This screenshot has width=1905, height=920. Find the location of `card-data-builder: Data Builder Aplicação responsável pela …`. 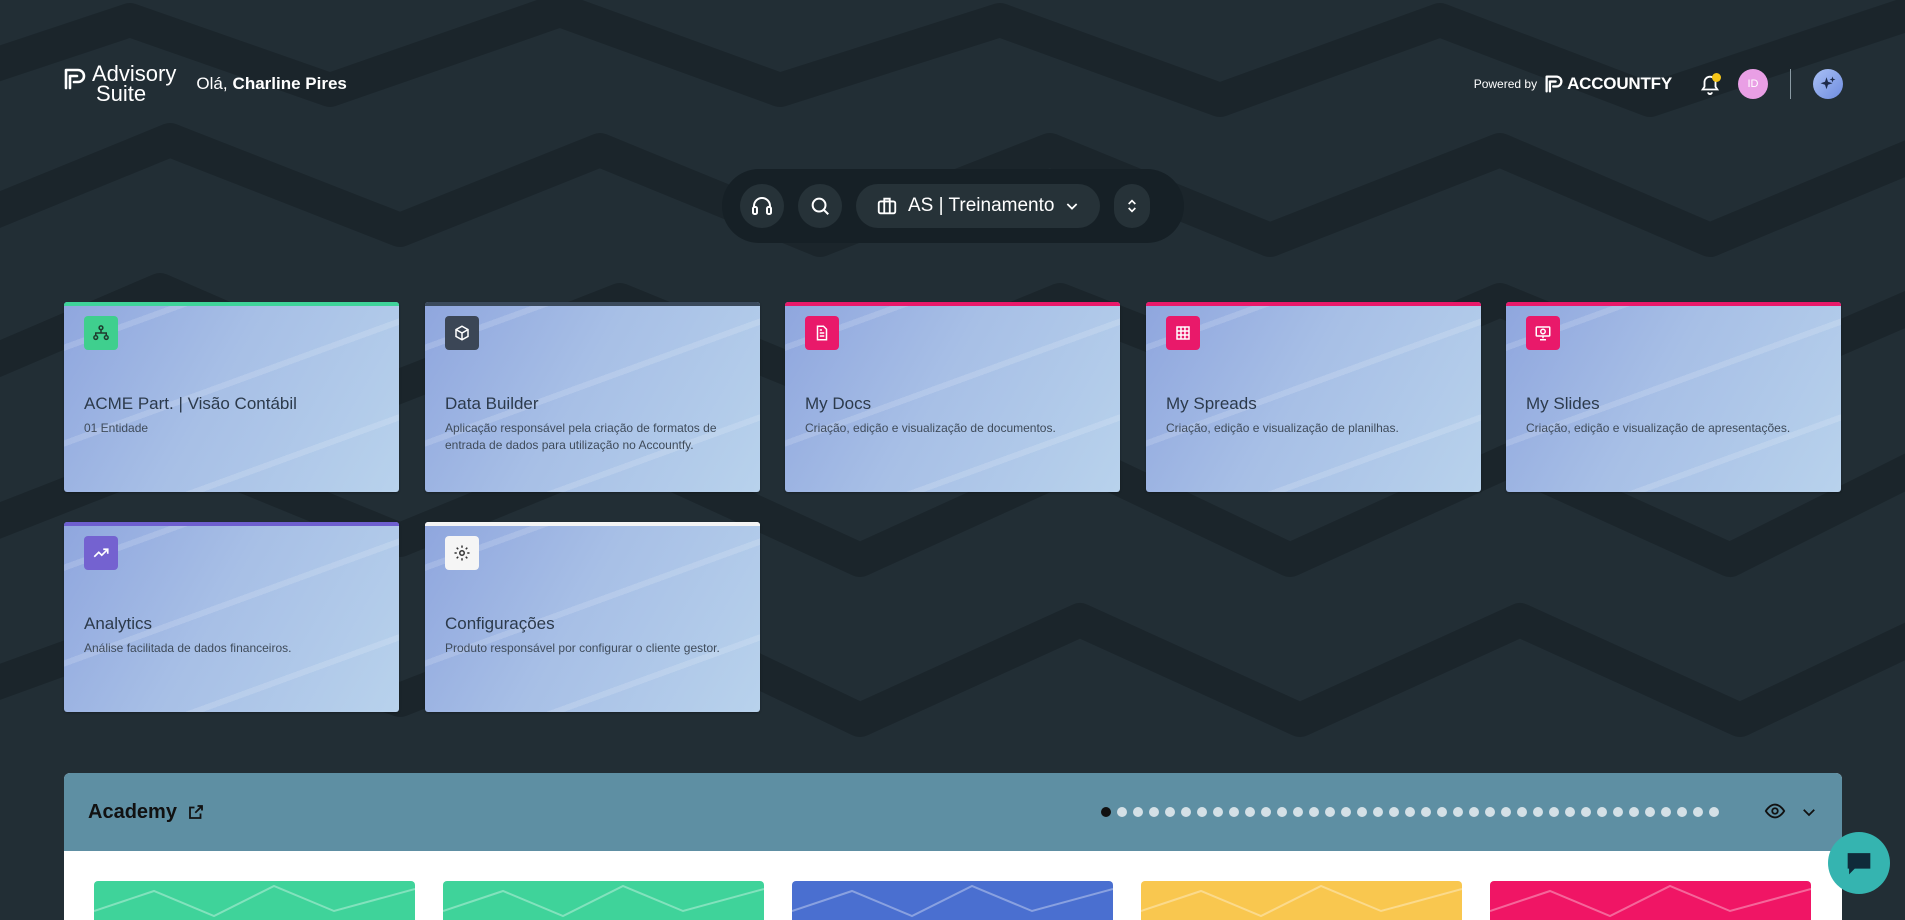

card-data-builder: Data Builder Aplicação responsável pela … is located at coordinates (592, 397).